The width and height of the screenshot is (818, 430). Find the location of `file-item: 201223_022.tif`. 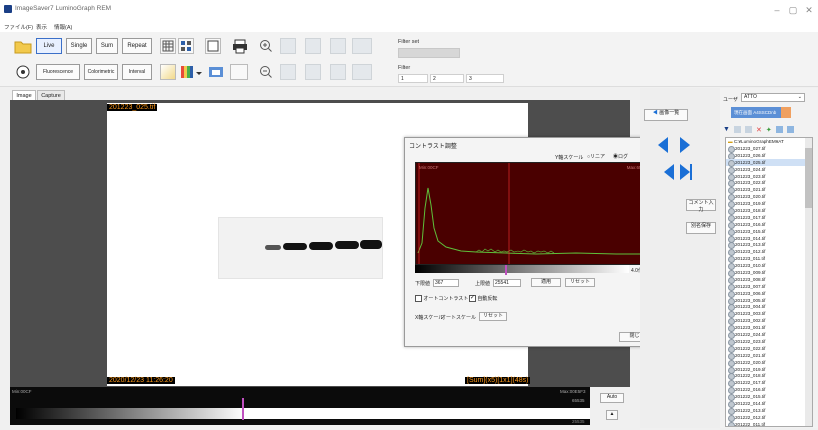

file-item: 201223_022.tif is located at coordinates (769, 183).